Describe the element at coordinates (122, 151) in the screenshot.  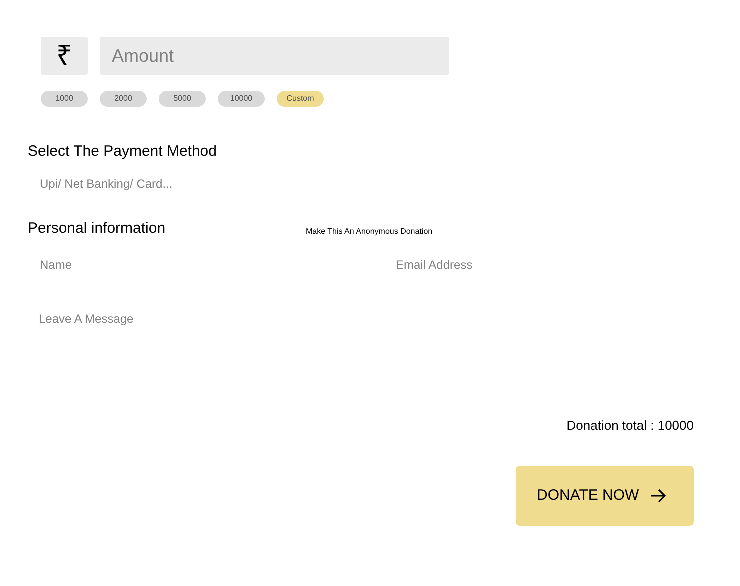
I see `section-heading: Select The Payment Method` at that location.